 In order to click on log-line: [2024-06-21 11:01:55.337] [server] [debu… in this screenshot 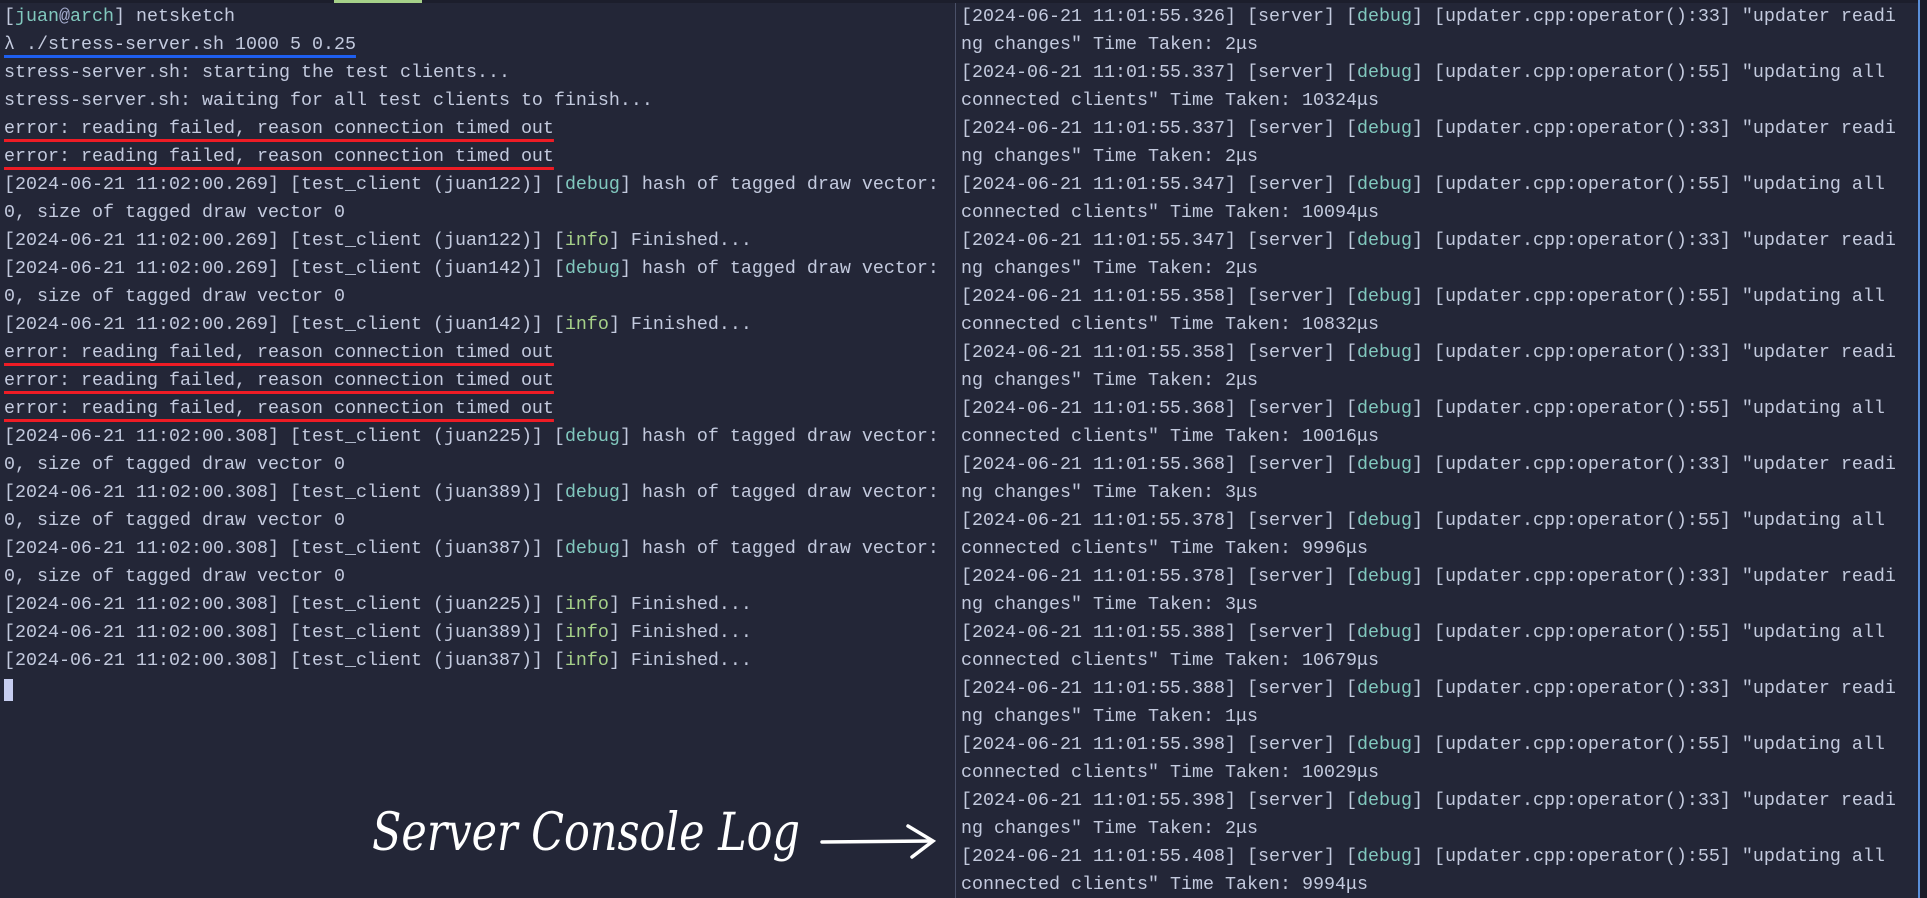, I will do `click(1434, 87)`.